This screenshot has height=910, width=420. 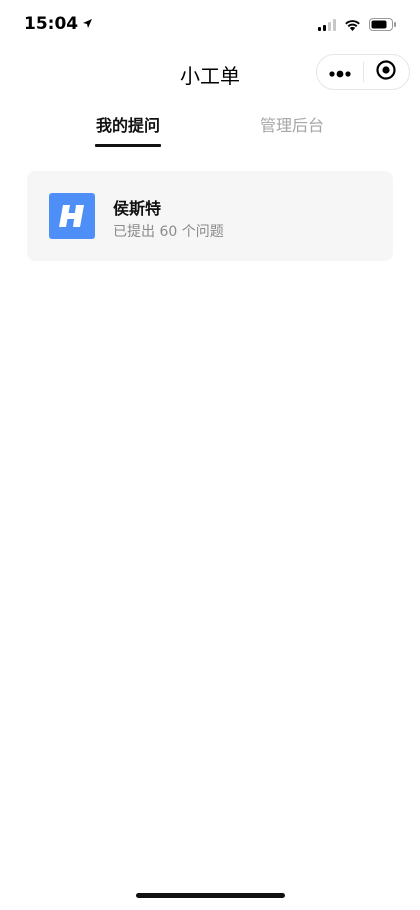 I want to click on h-logo-icon, so click(x=72, y=216).